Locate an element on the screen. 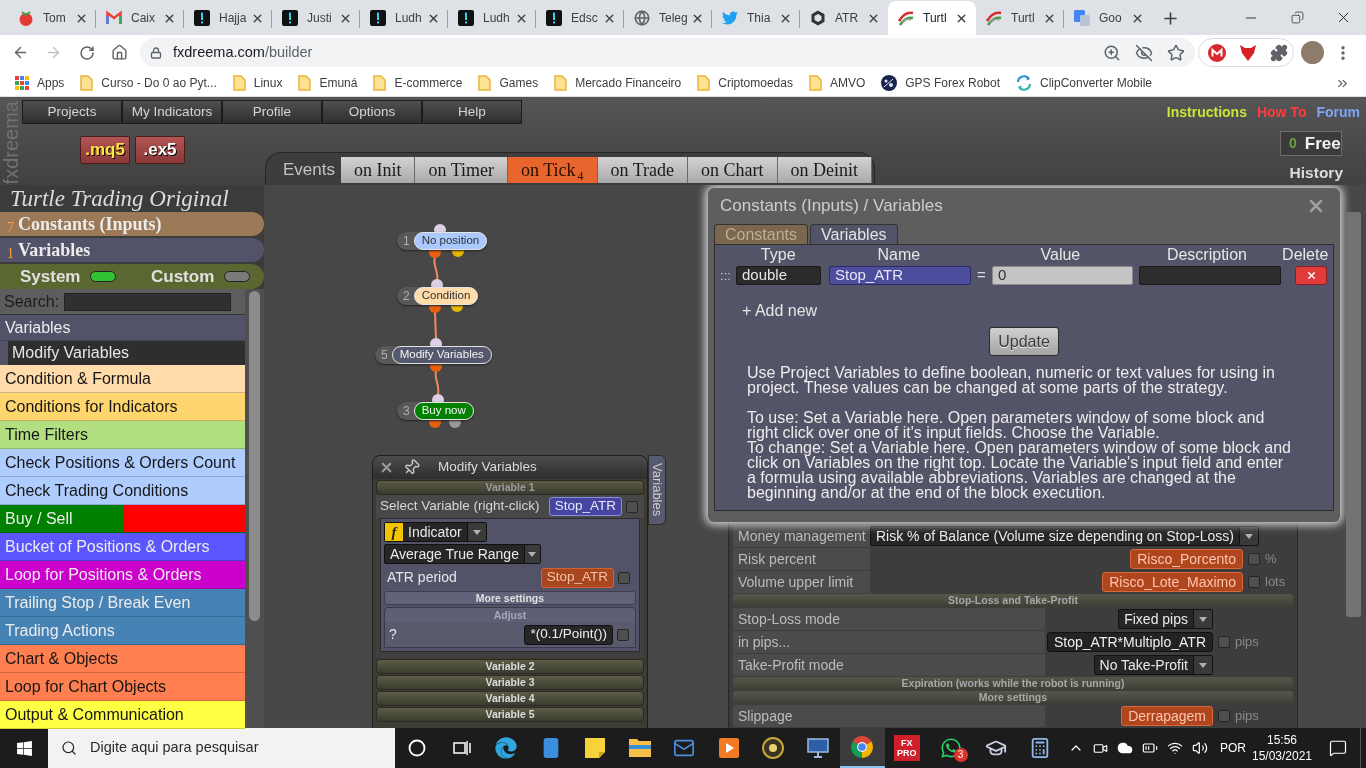 This screenshot has width=1366, height=768. mode-dropdown: Fixed pips is located at coordinates (1165, 619).